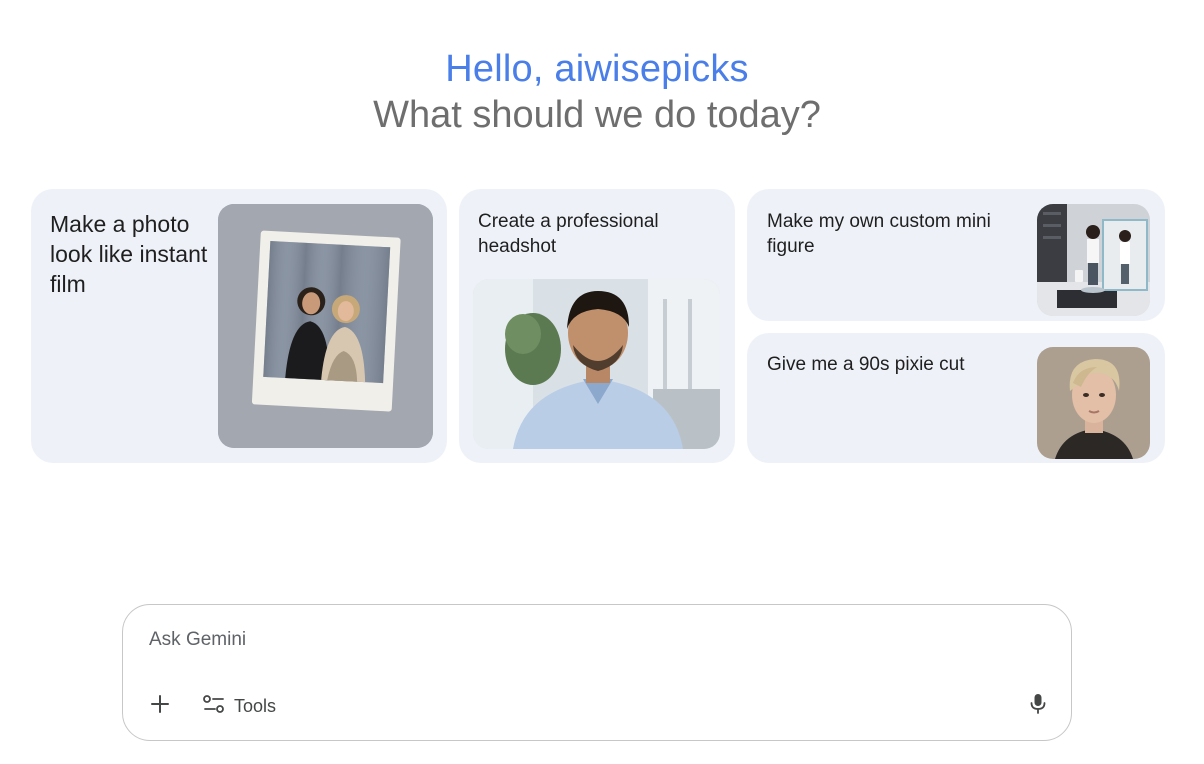 This screenshot has height=764, width=1204. I want to click on greeting-question: What should we do today?, so click(597, 115).